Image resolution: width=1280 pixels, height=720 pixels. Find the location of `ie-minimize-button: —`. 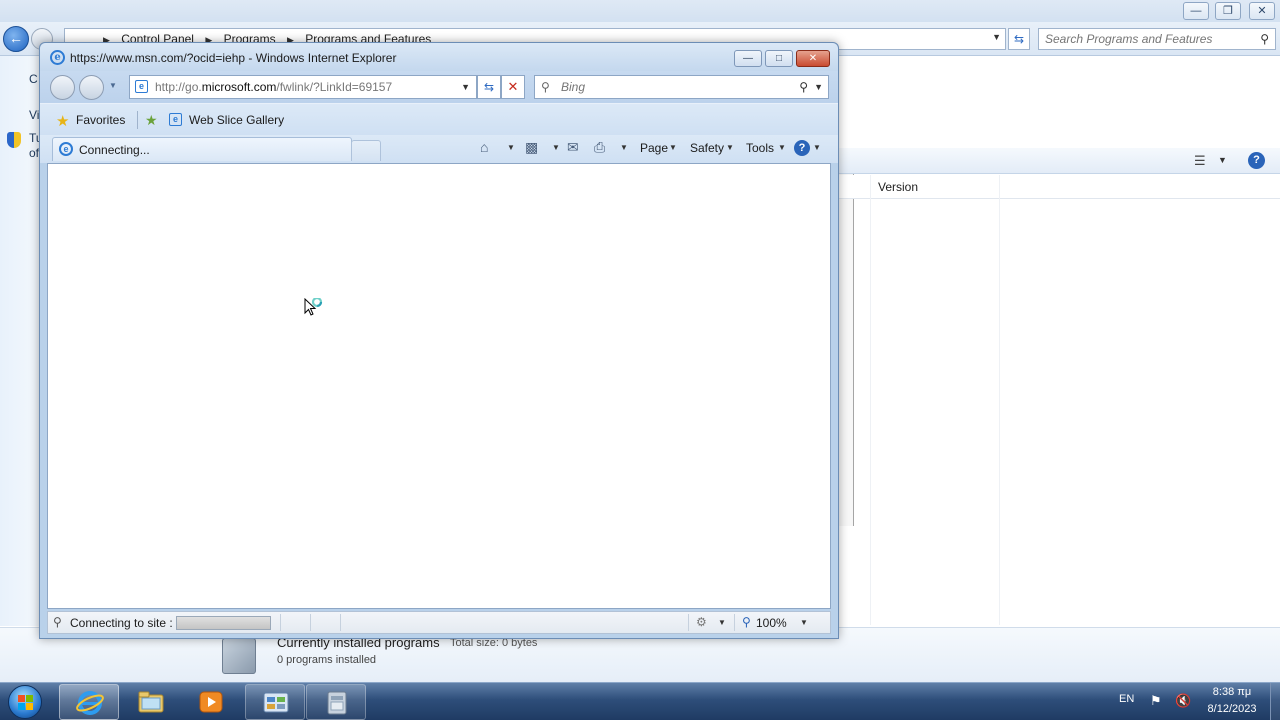

ie-minimize-button: — is located at coordinates (748, 58).